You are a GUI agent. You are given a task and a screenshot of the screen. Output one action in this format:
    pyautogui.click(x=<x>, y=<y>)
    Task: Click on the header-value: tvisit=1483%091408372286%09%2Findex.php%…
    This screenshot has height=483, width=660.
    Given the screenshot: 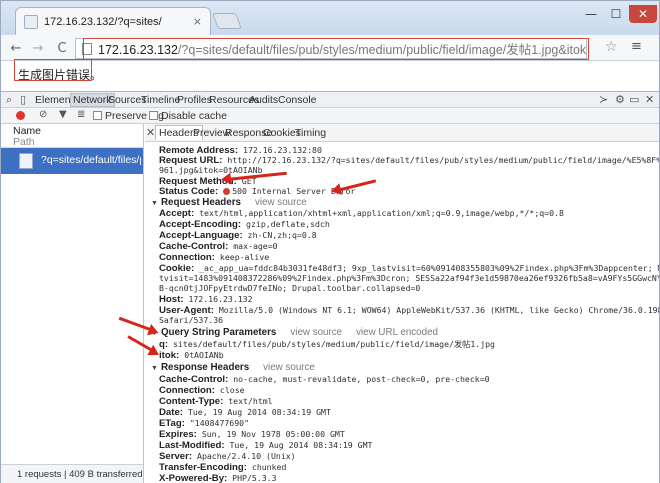 What is the action you would take?
    pyautogui.click(x=409, y=278)
    